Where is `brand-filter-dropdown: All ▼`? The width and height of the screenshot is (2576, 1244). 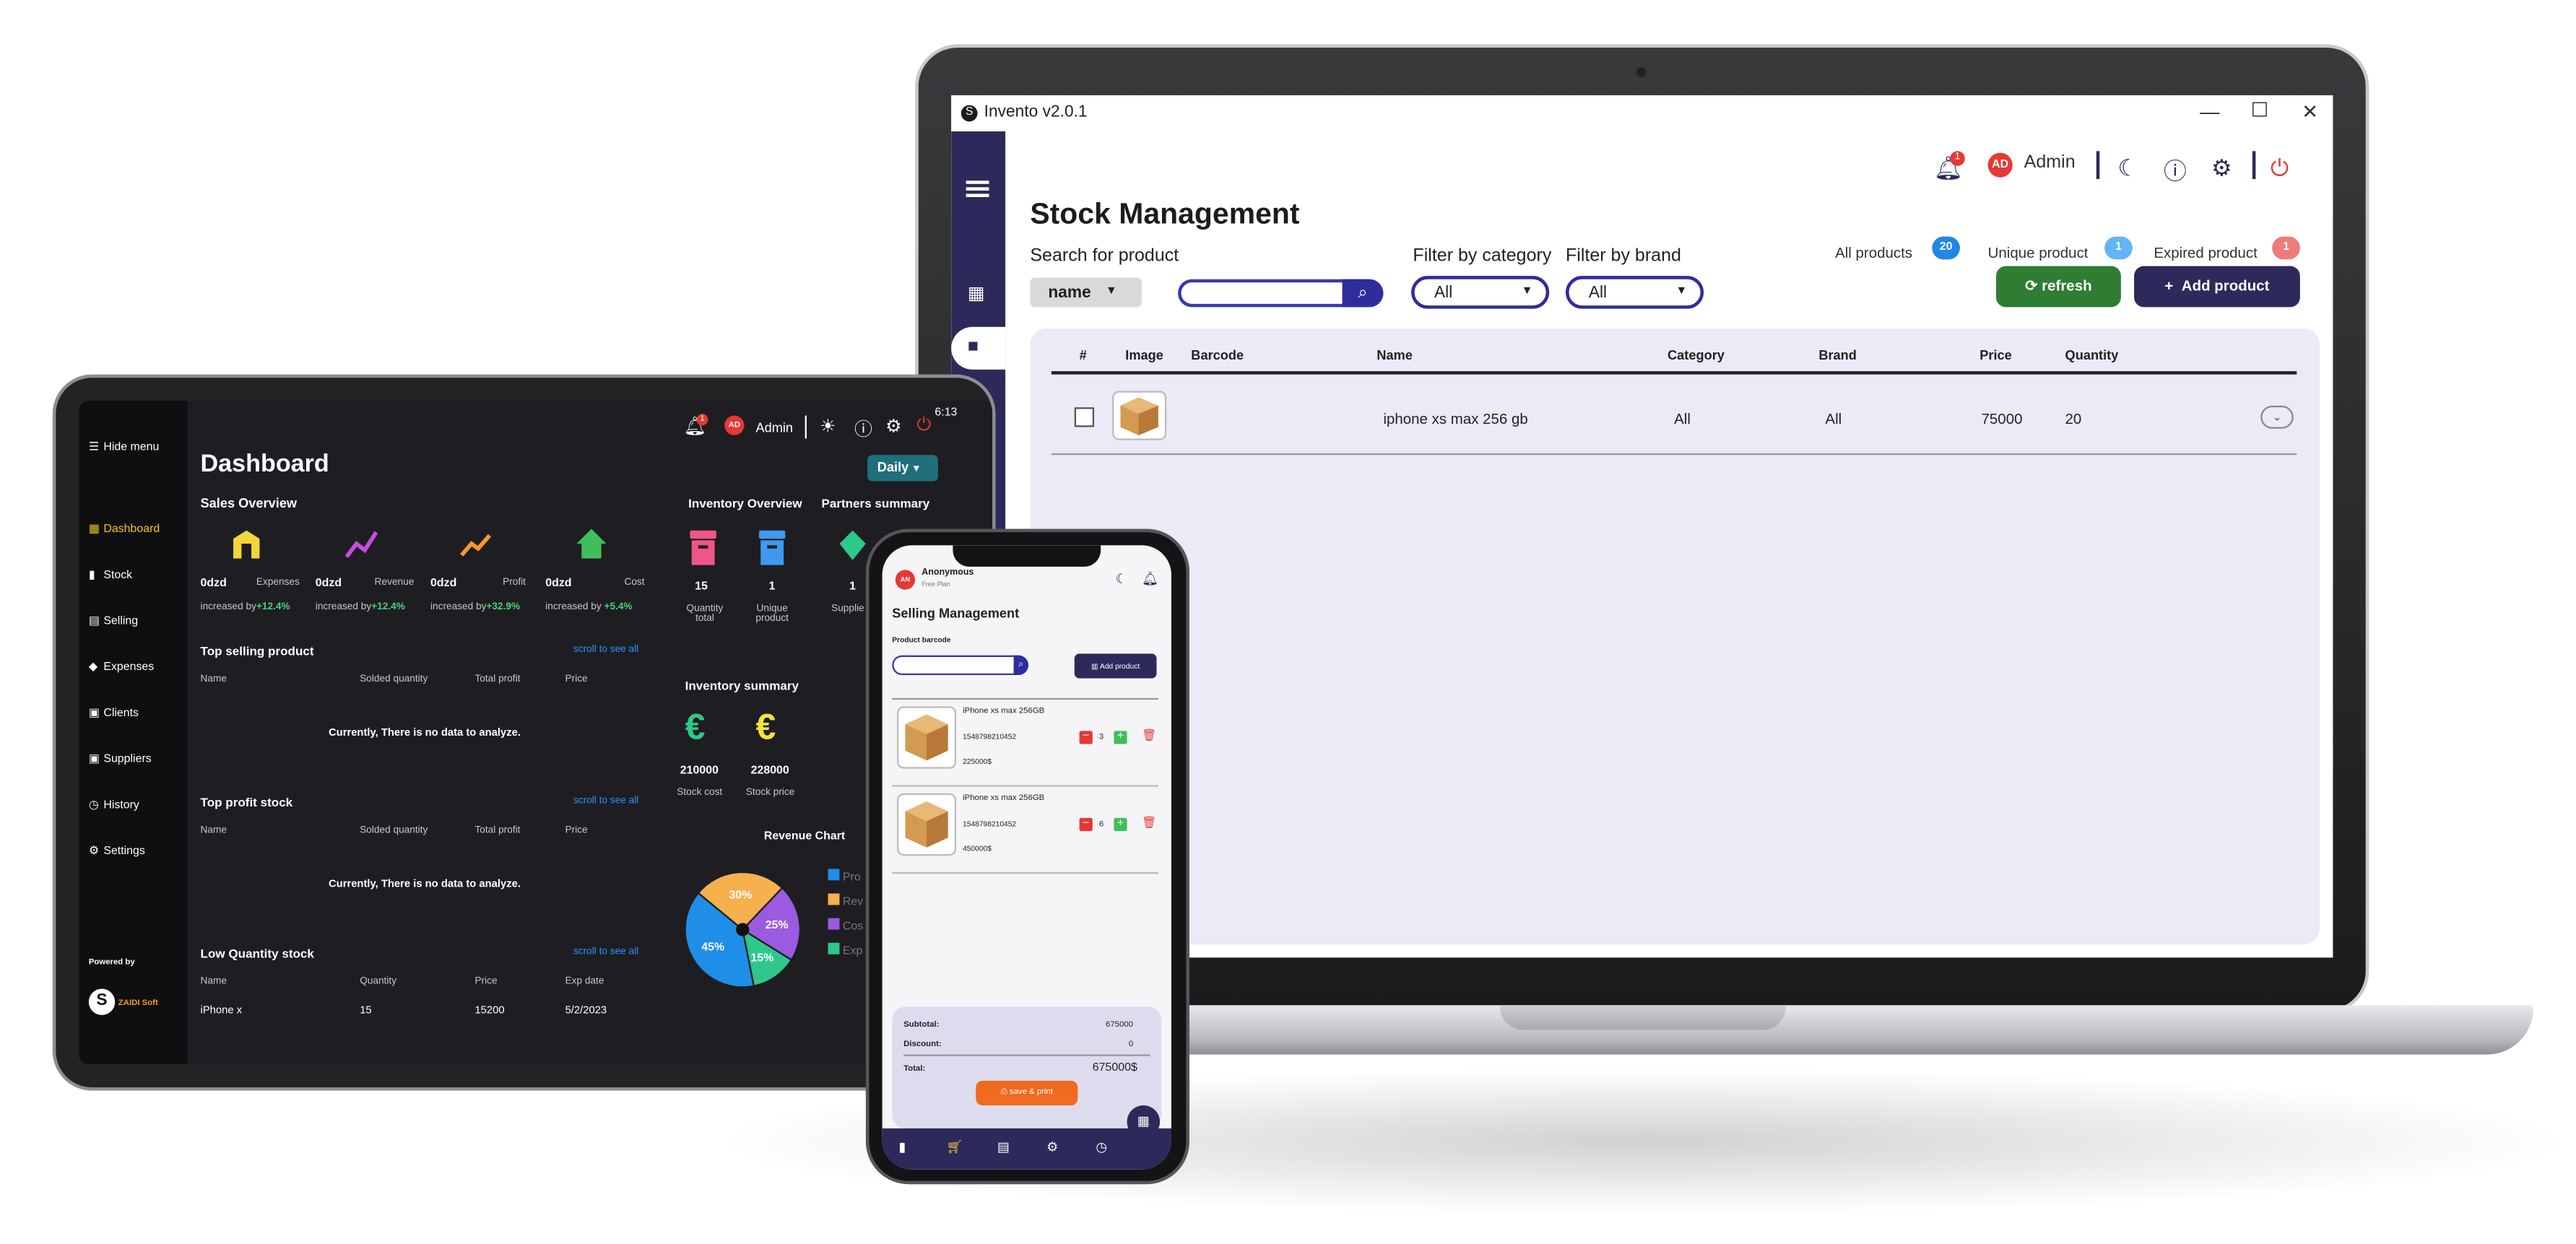
brand-filter-dropdown: All ▼ is located at coordinates (1634, 292).